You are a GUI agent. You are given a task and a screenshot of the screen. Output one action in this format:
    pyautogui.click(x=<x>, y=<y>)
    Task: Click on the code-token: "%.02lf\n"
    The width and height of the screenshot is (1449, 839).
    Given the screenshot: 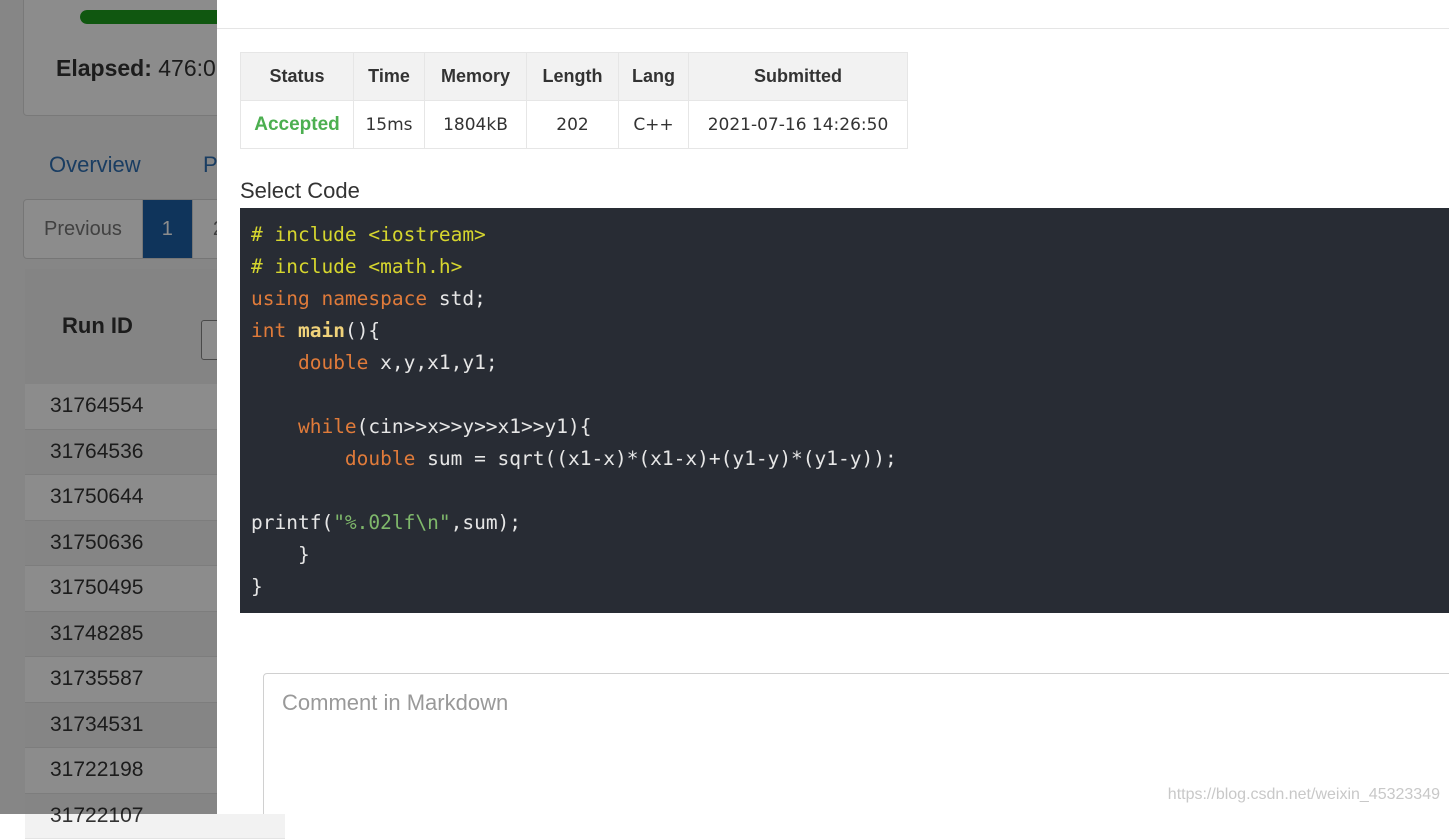 What is the action you would take?
    pyautogui.click(x=391, y=522)
    